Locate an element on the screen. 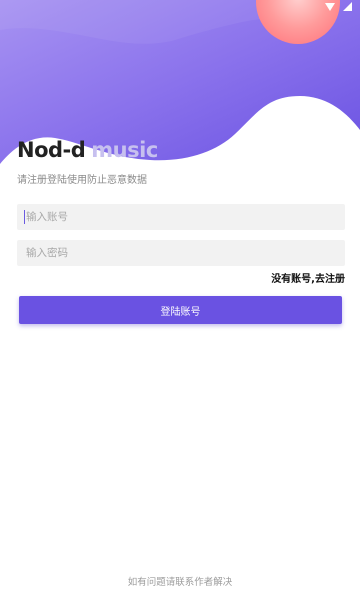 This screenshot has width=360, height=600. account-placeholder: 输入账号 is located at coordinates (47, 217).